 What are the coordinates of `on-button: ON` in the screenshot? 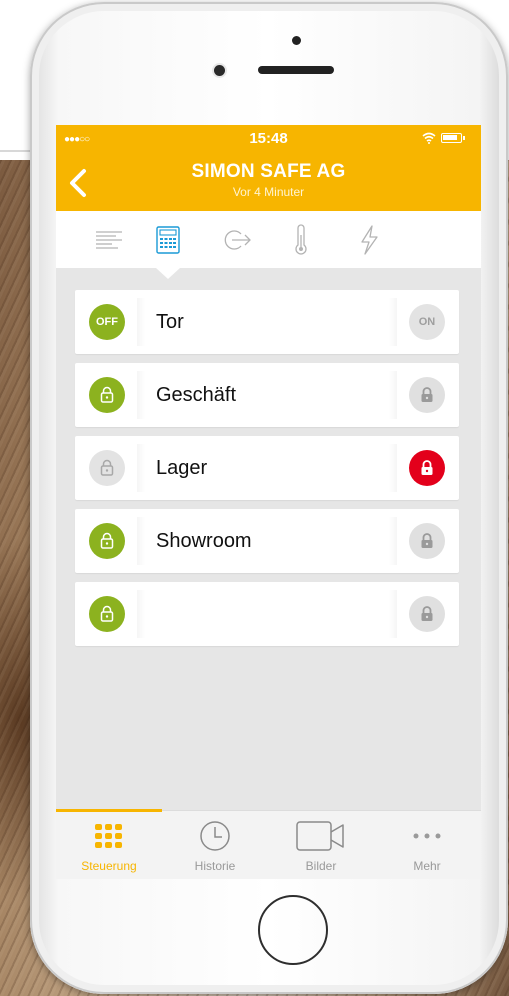 It's located at (427, 322).